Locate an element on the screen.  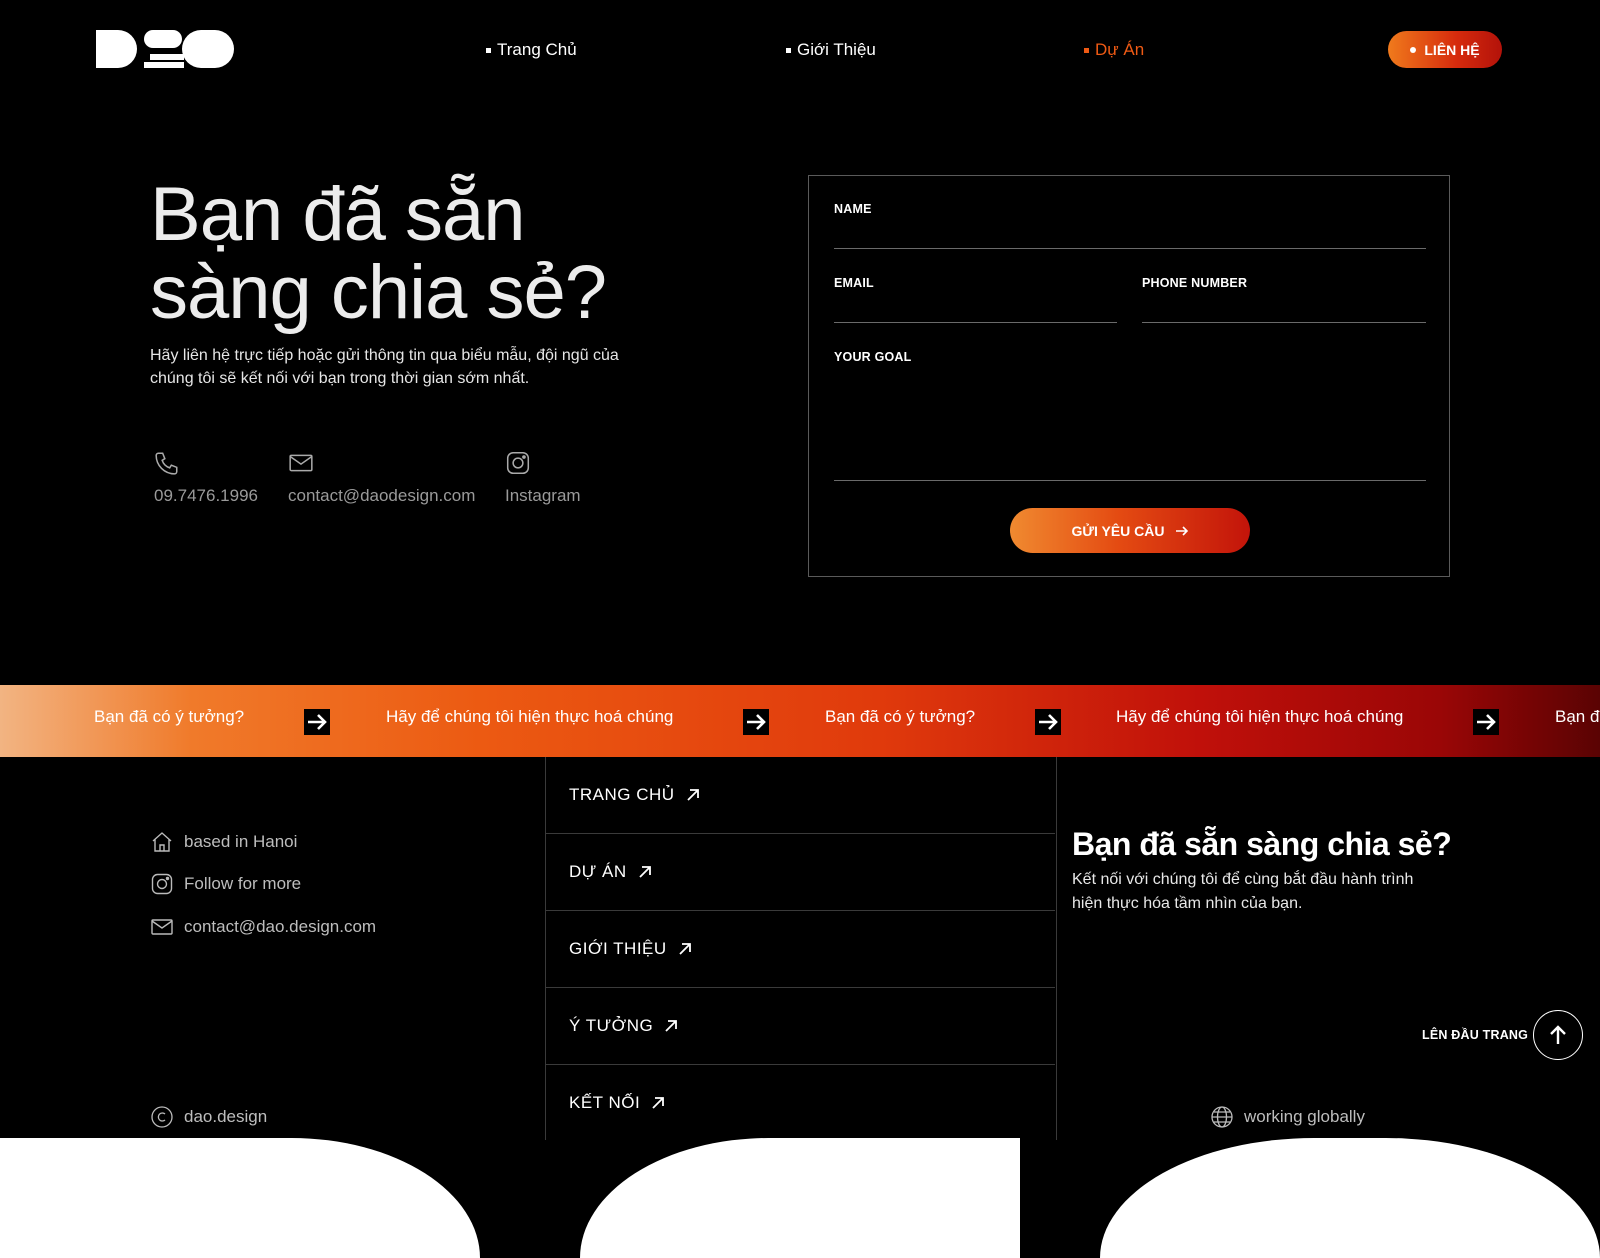
hero-title-line1: Bạn đã sẵn is located at coordinates (338, 214).